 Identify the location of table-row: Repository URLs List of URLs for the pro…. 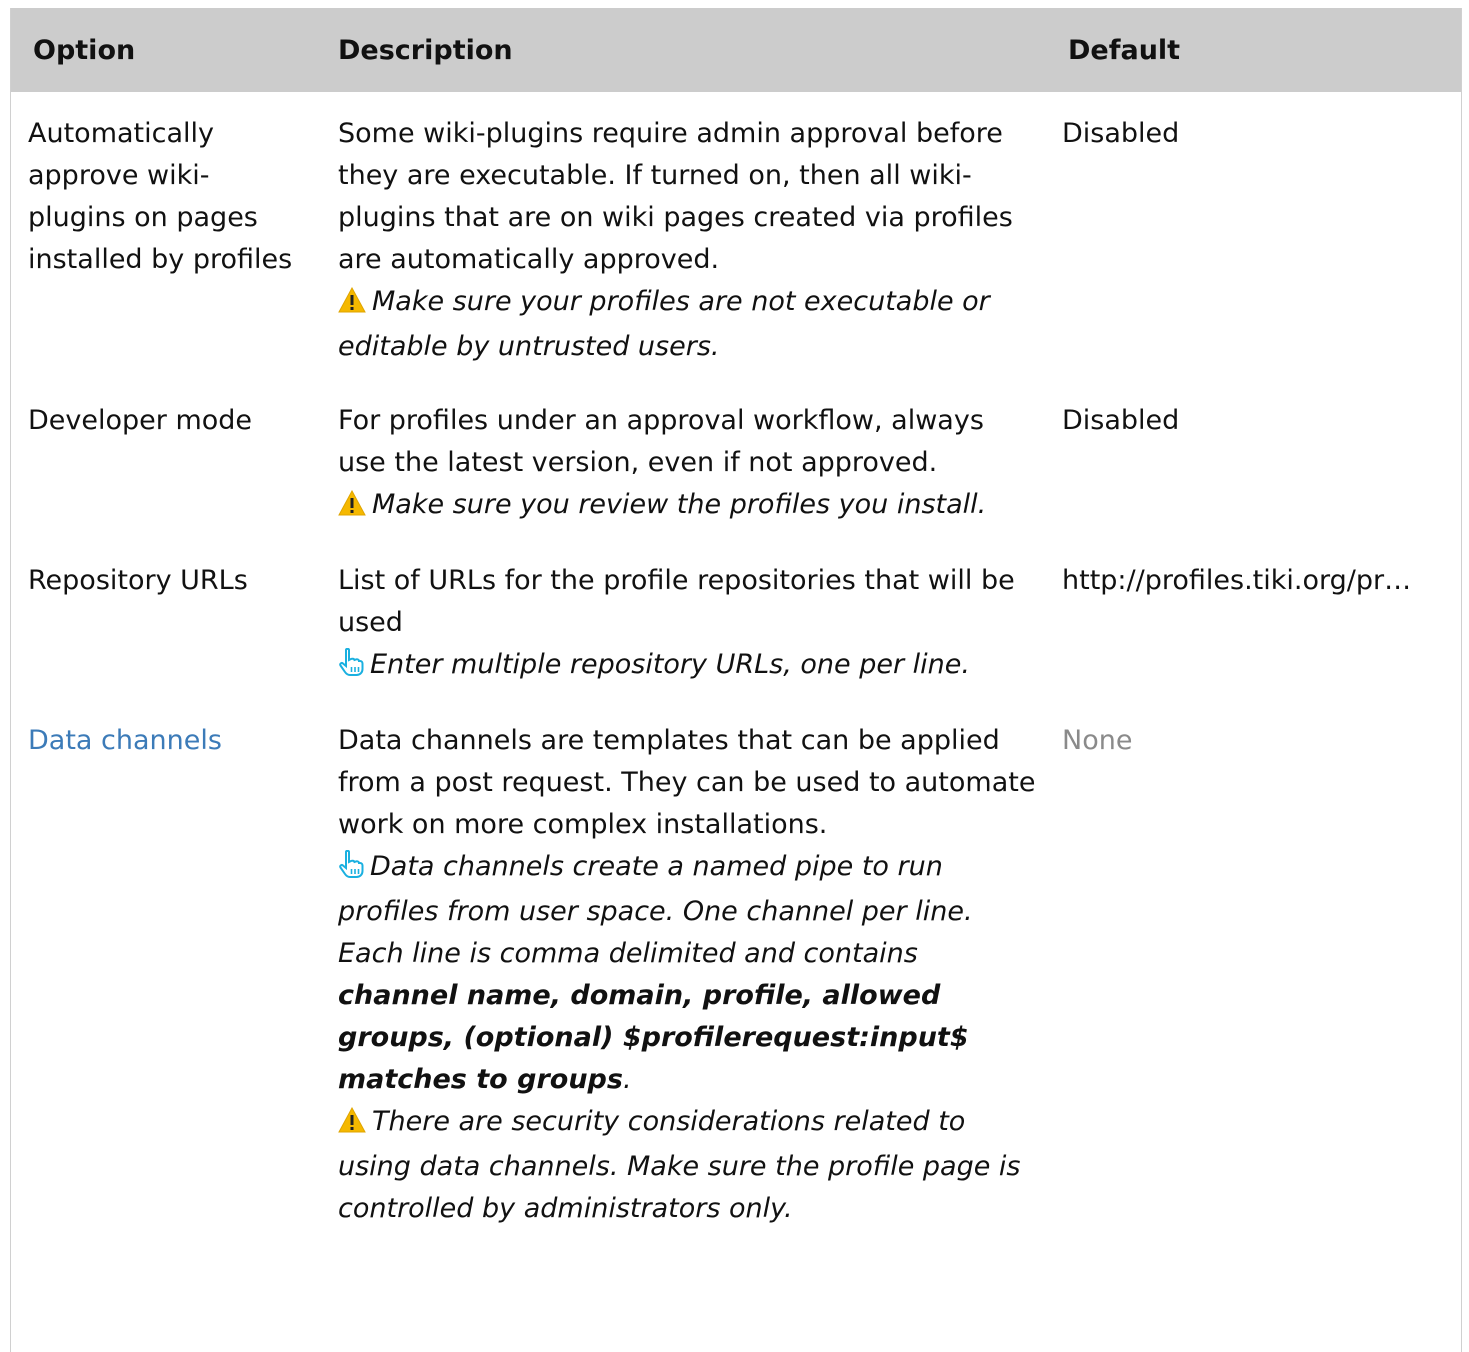
(736, 640).